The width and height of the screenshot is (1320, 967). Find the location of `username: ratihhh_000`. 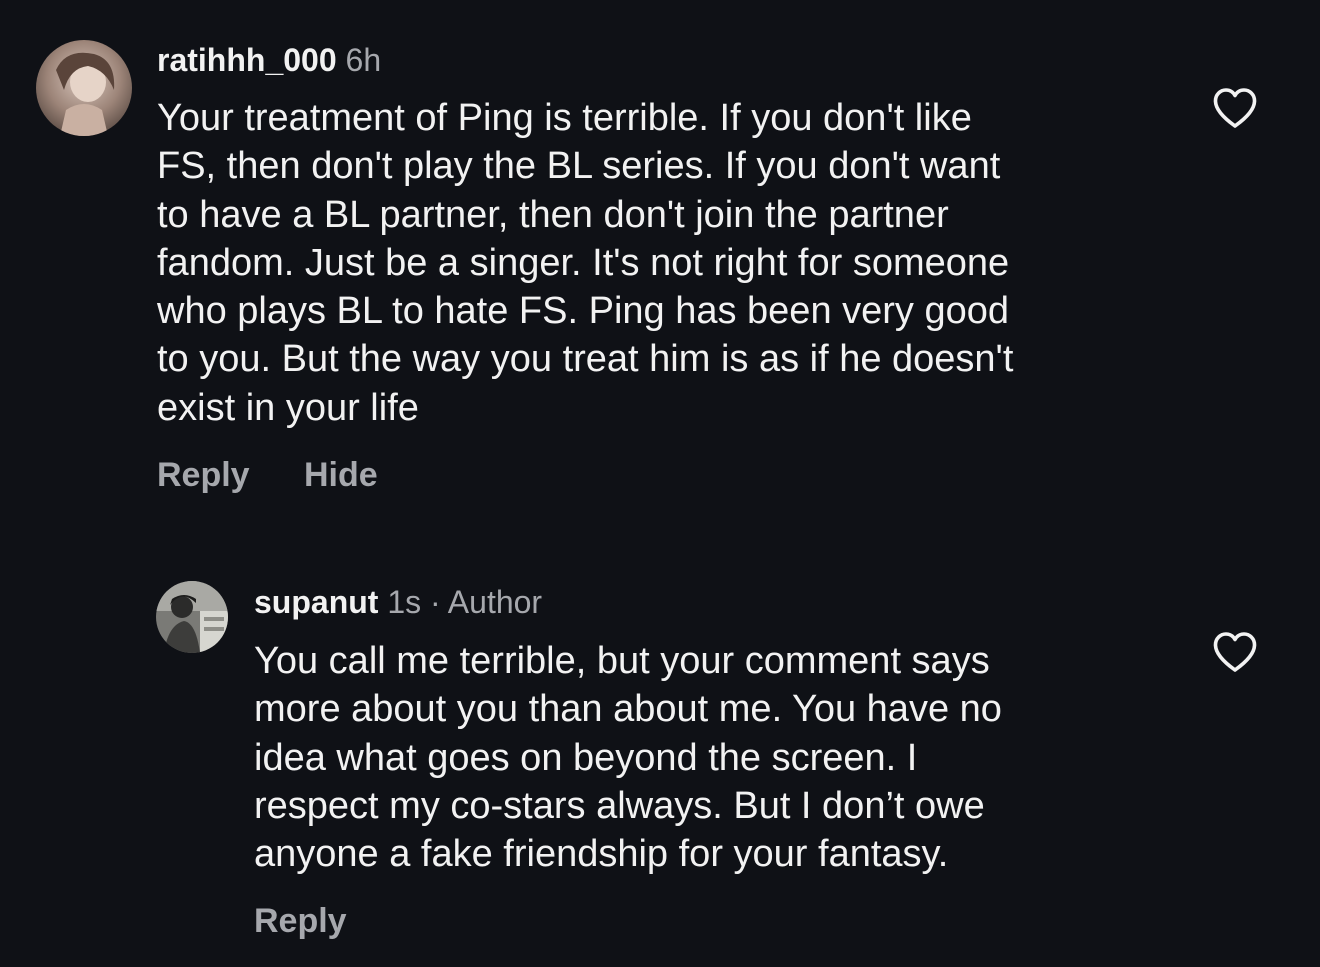

username: ratihhh_000 is located at coordinates (247, 60).